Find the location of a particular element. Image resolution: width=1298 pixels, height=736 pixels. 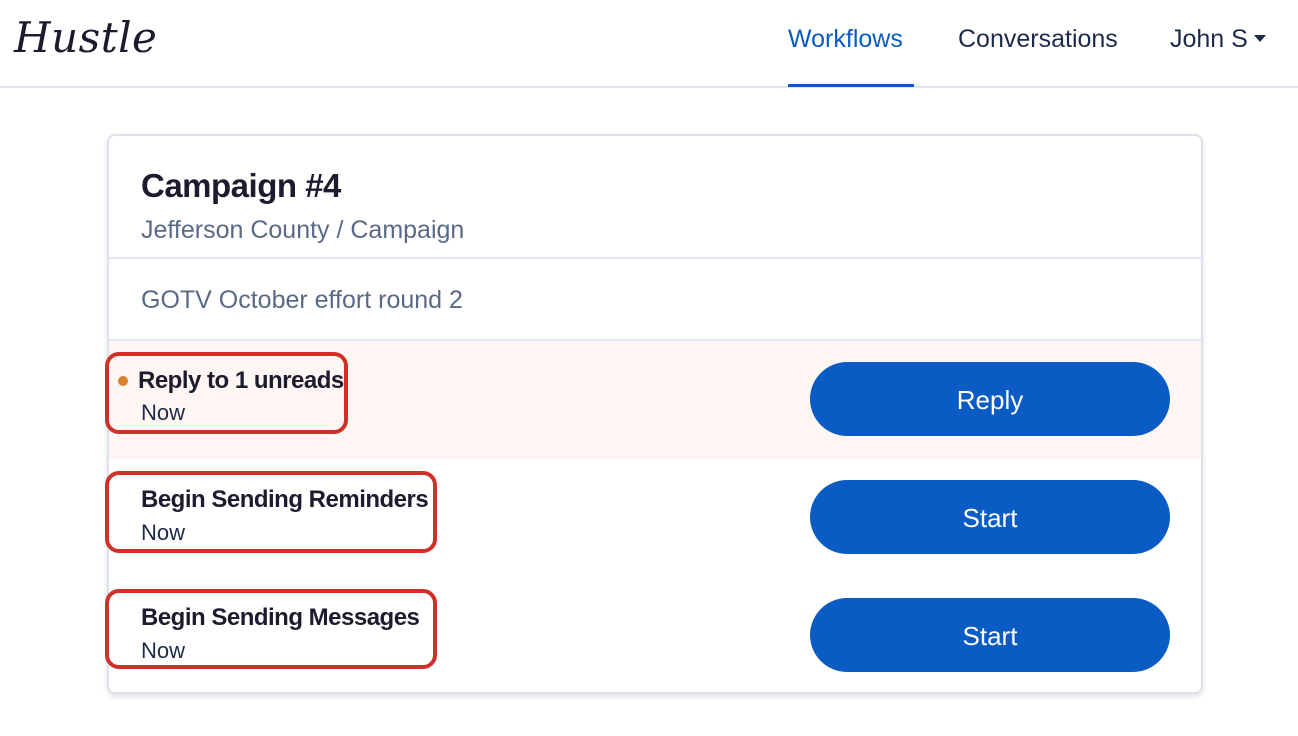

user-menu: John S is located at coordinates (1218, 39).